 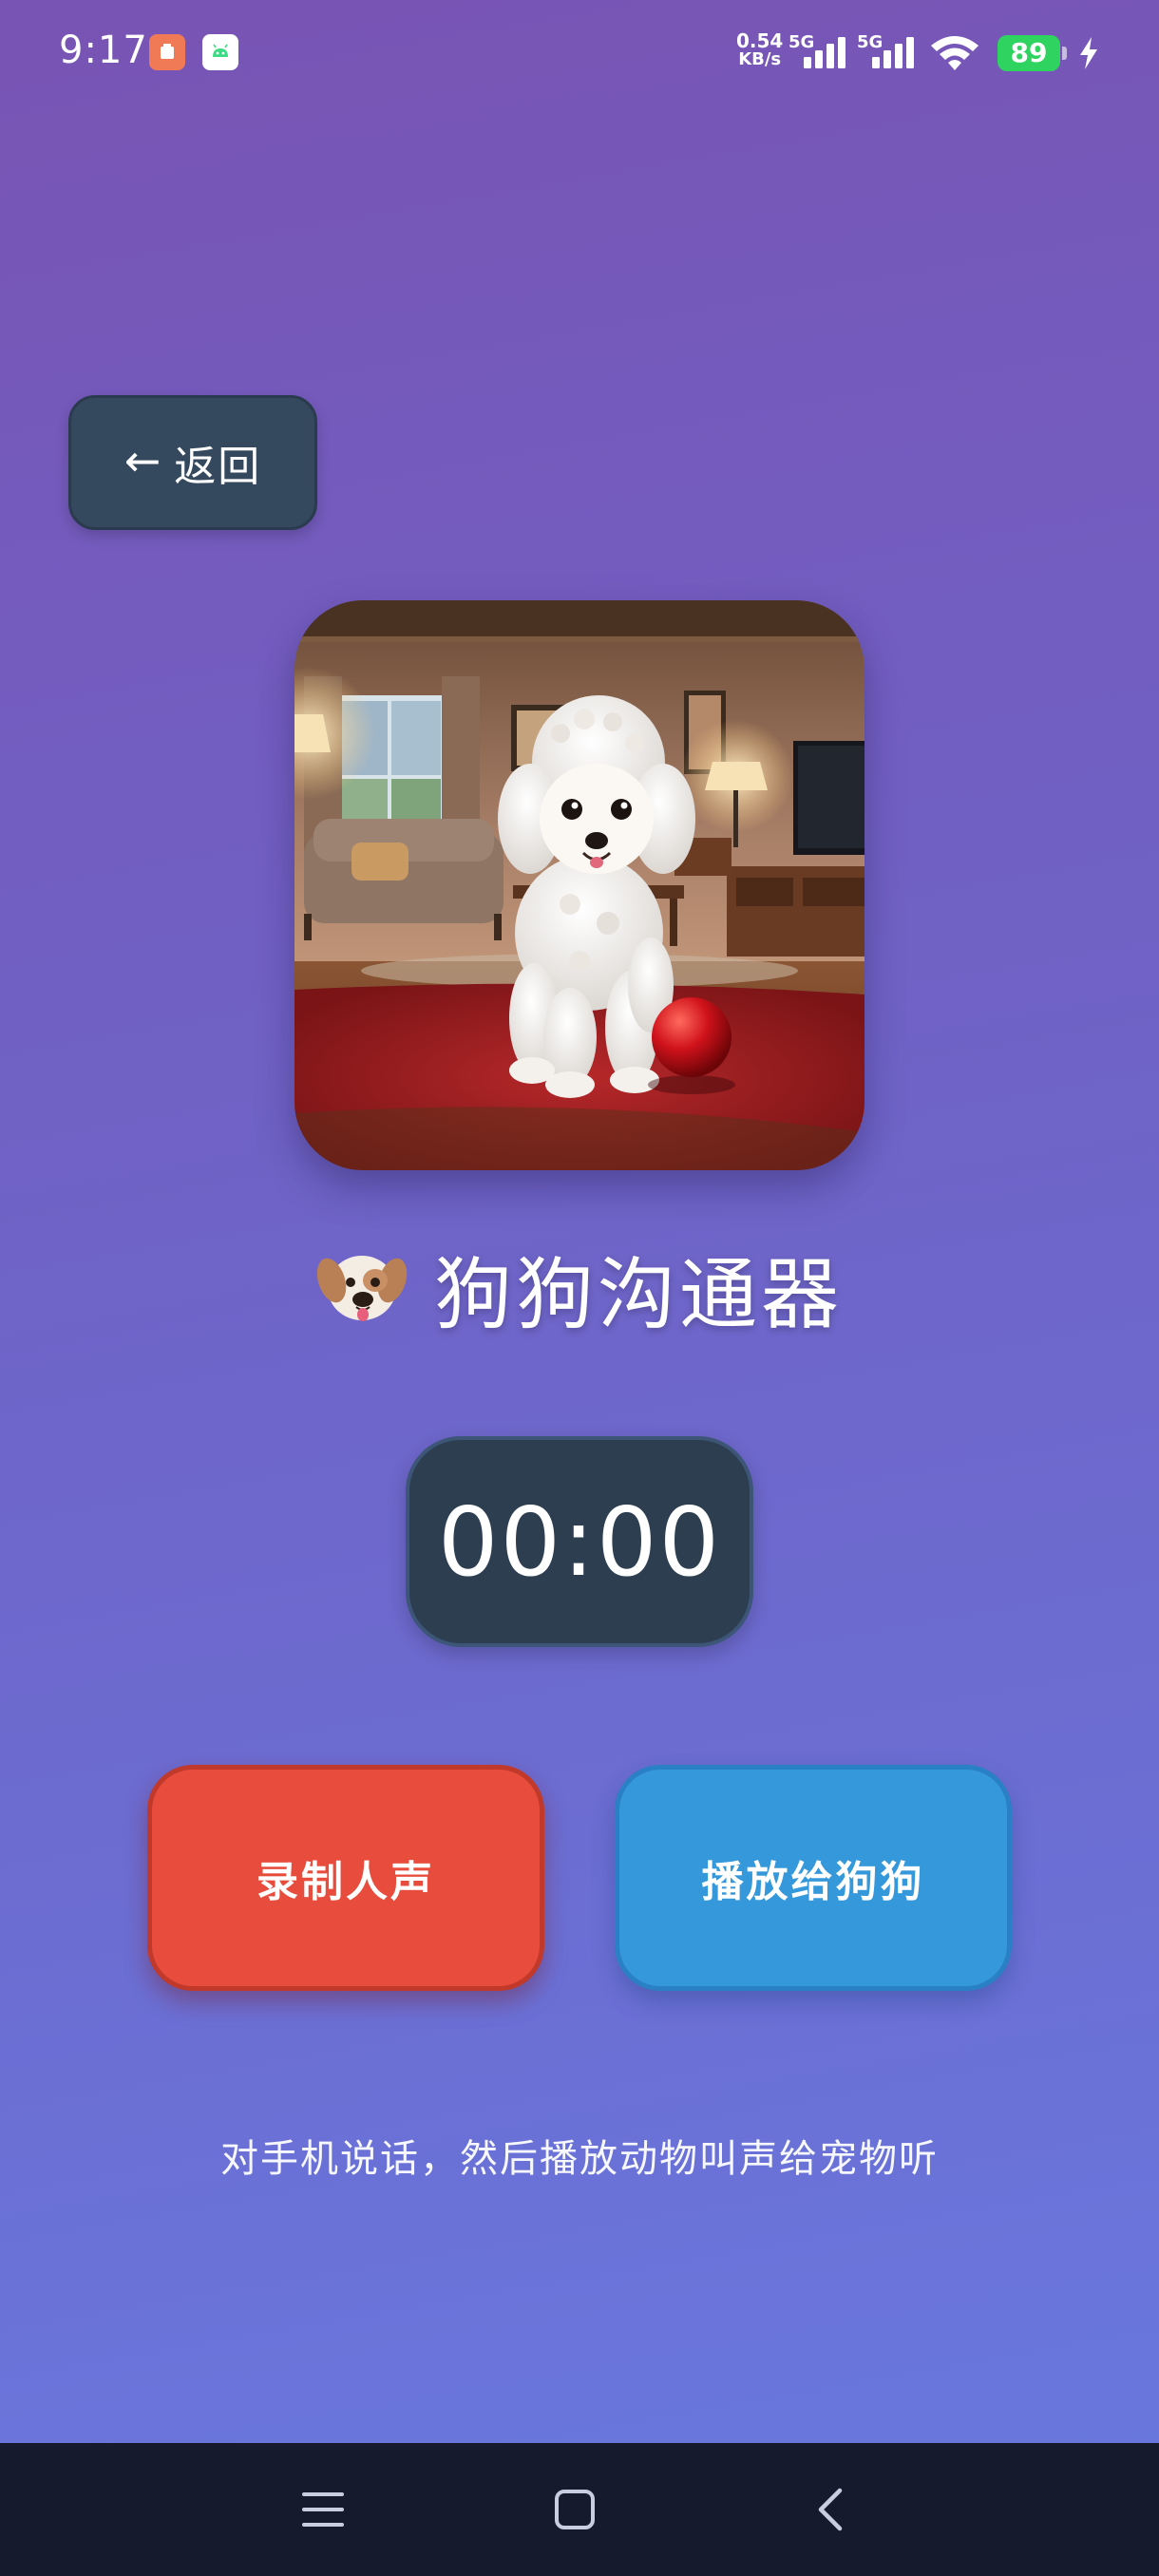 I want to click on timer-display: 00:00, so click(x=579, y=1541).